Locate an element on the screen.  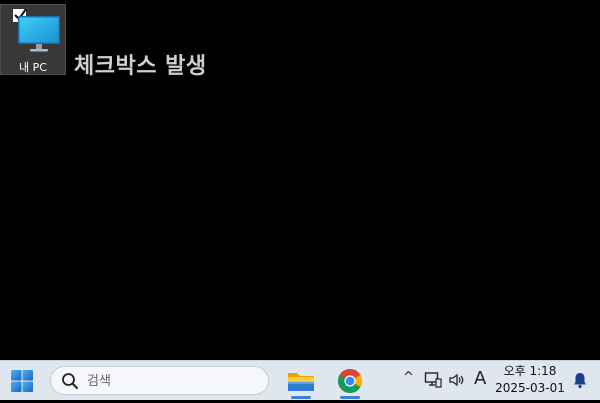
tray-overflow-chevron: ^ is located at coordinates (408, 382).